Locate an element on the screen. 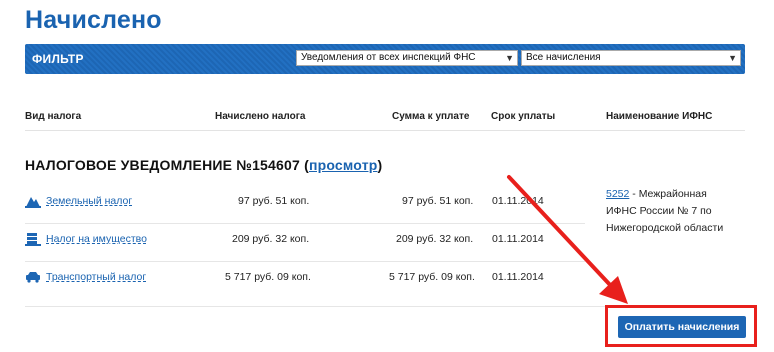  annotation-arrow is located at coordinates (567, 239).